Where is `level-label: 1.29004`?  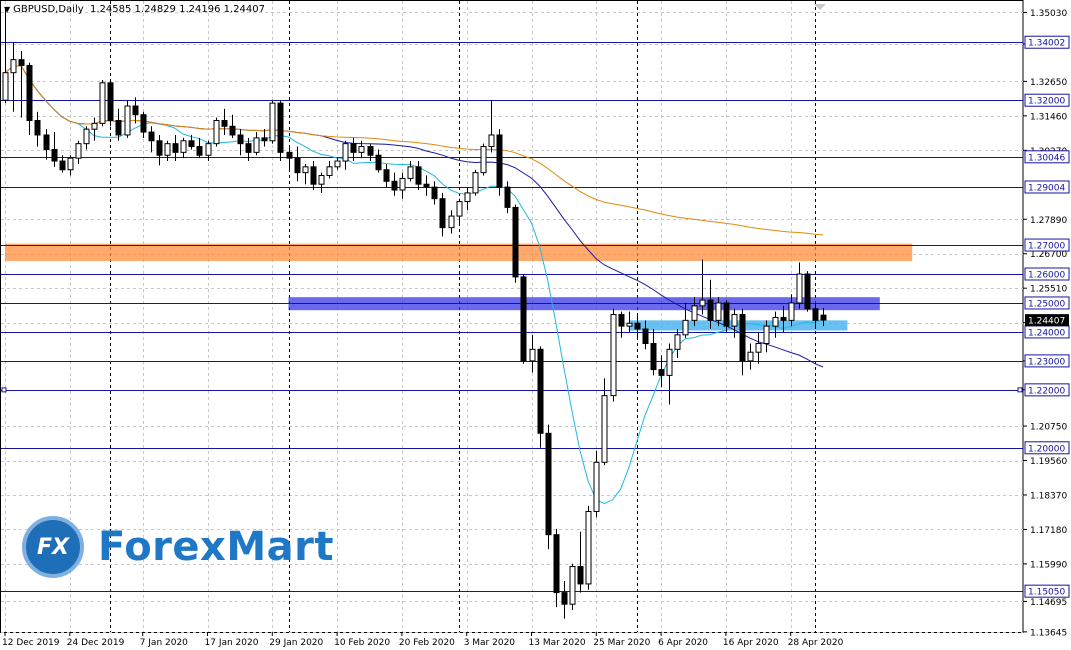
level-label: 1.29004 is located at coordinates (1046, 188).